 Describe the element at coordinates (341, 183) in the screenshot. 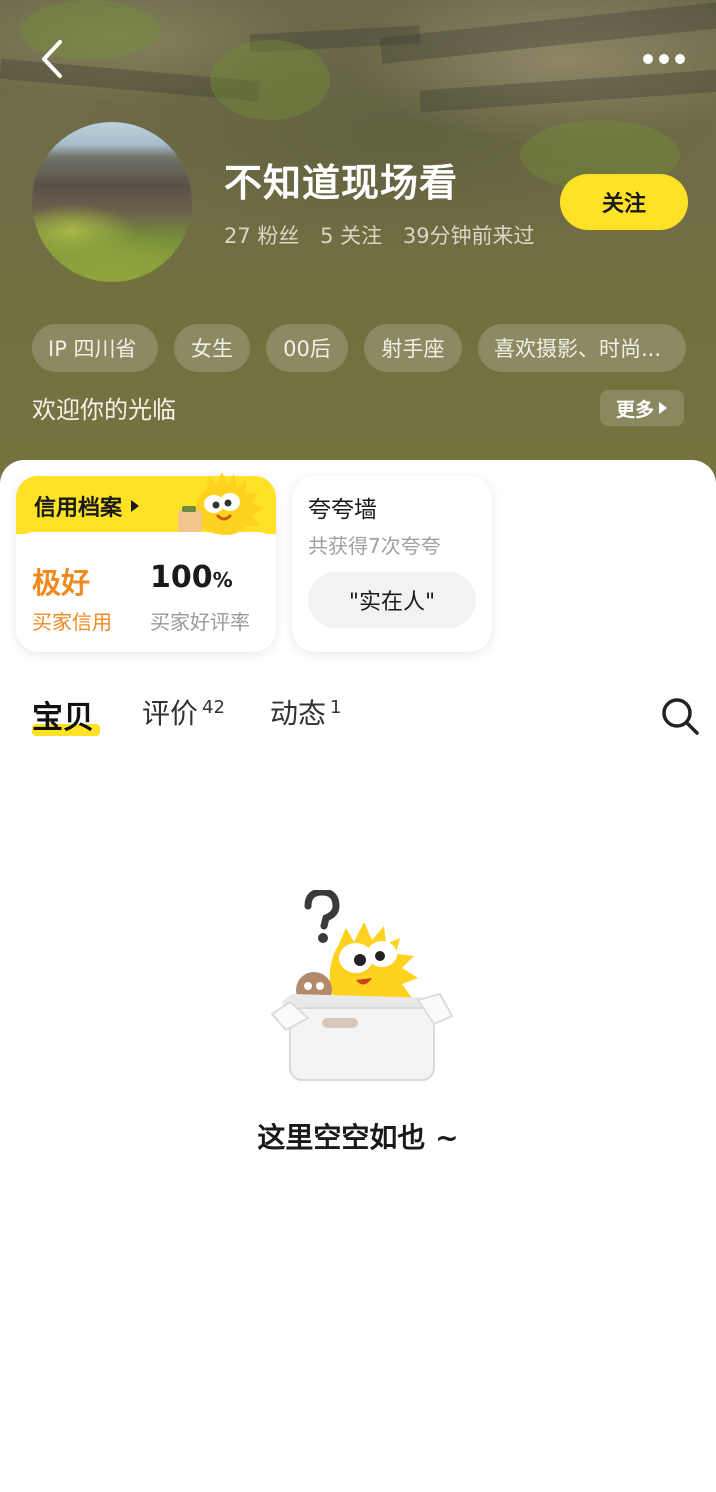

I see `user-name: 不知道现场看` at that location.